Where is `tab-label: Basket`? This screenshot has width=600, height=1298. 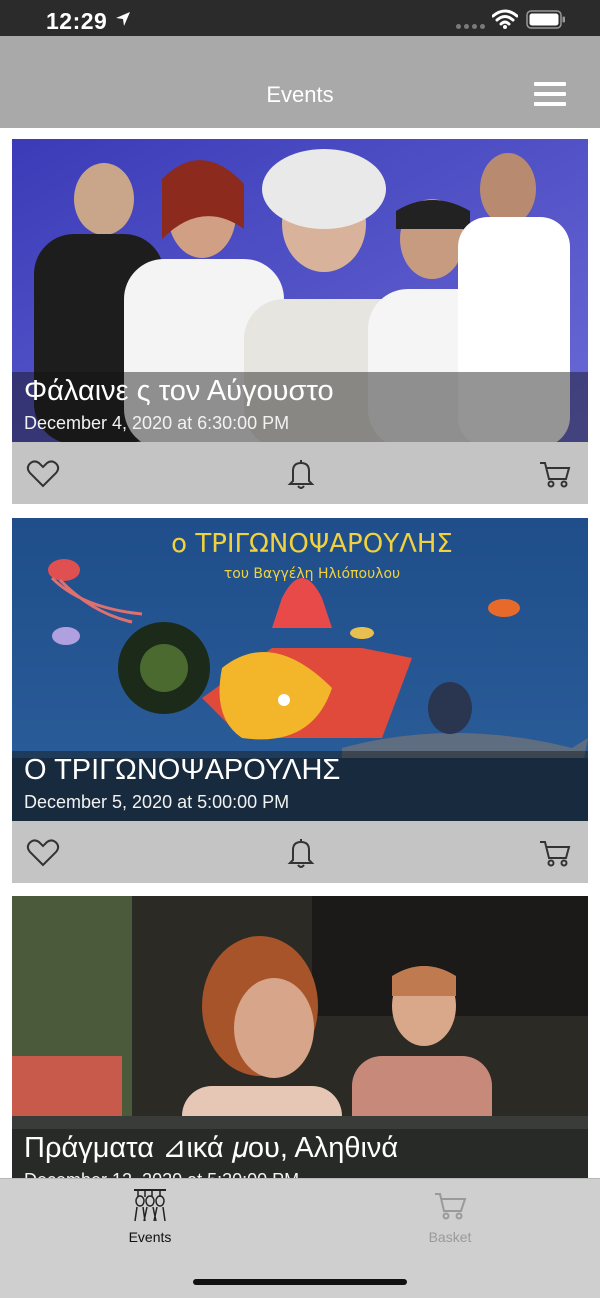 tab-label: Basket is located at coordinates (450, 1237).